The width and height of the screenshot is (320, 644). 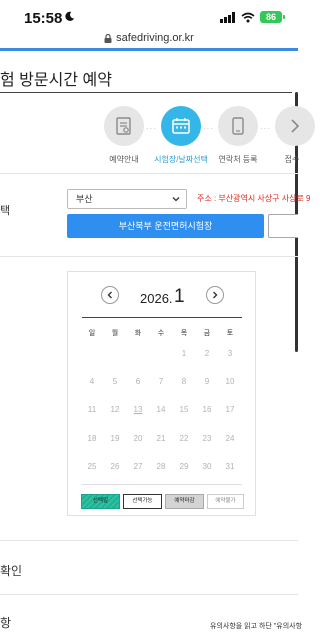 I want to click on legend-selected: 선택일, so click(x=100, y=501).